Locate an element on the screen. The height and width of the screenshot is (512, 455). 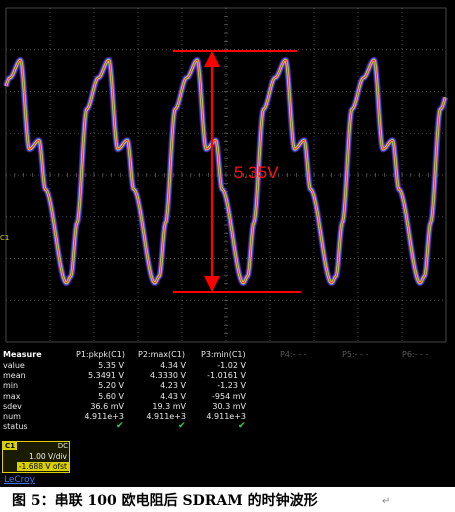
measure-cell: 5.20 V is located at coordinates (111, 386).